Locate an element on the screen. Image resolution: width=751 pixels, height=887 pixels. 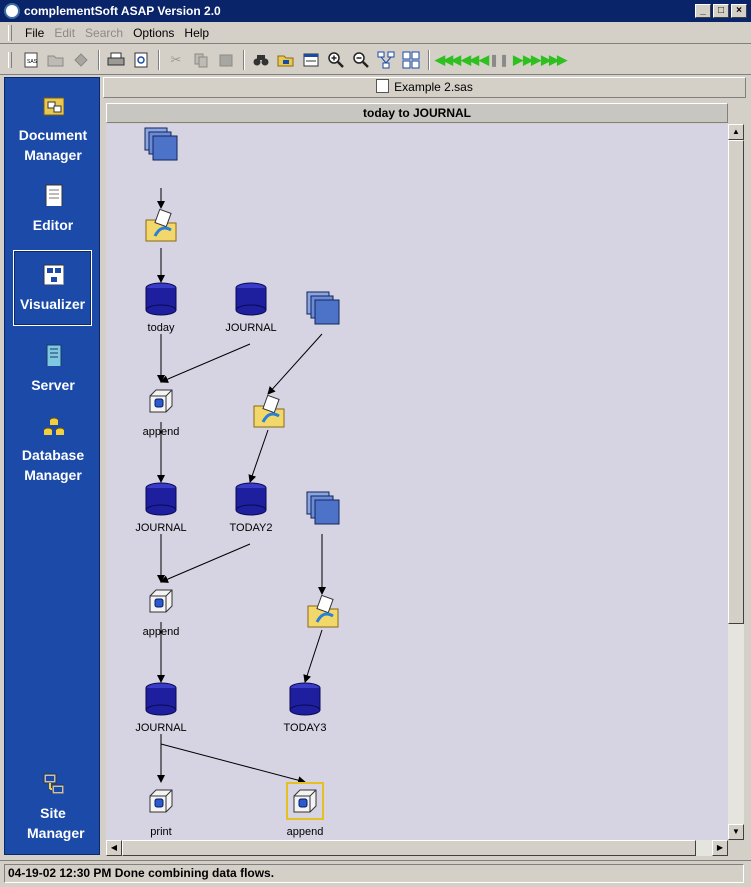
toolbar-grip is located at coordinates (10, 59).